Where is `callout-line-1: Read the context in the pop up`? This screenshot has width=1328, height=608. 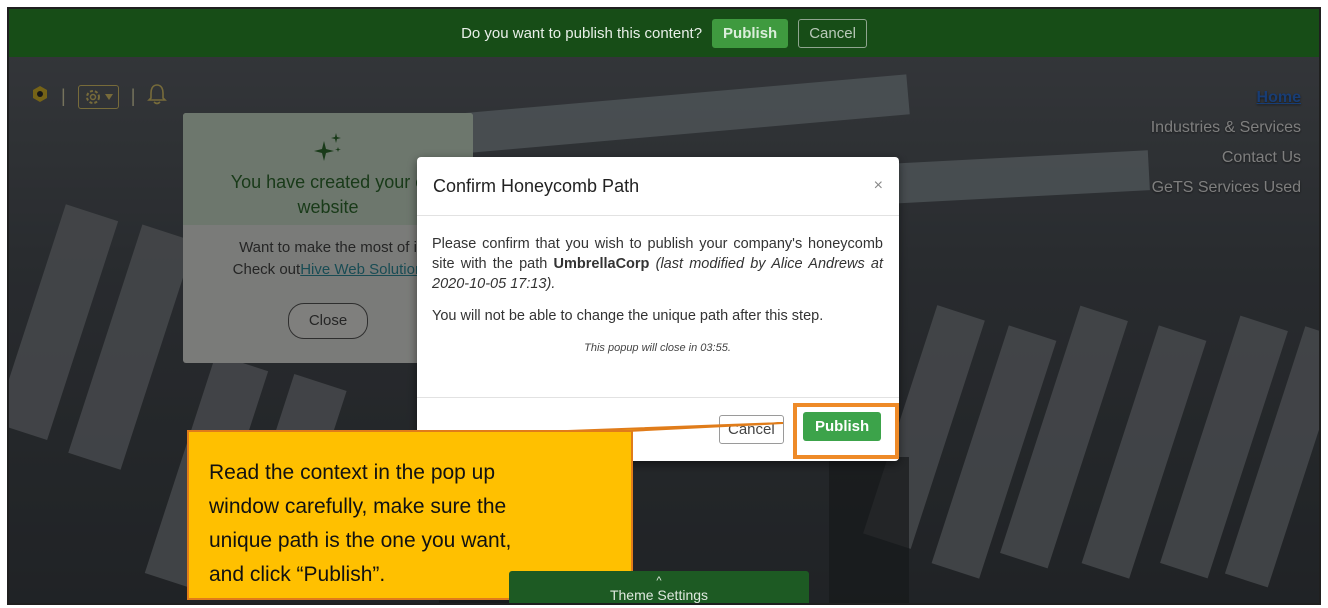
callout-line-1: Read the context in the pop up is located at coordinates (352, 472).